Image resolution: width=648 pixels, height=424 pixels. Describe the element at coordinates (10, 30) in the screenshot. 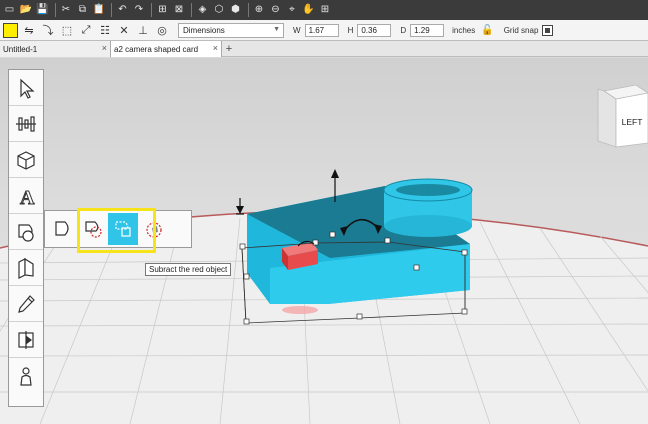

I see `color-swatch` at that location.